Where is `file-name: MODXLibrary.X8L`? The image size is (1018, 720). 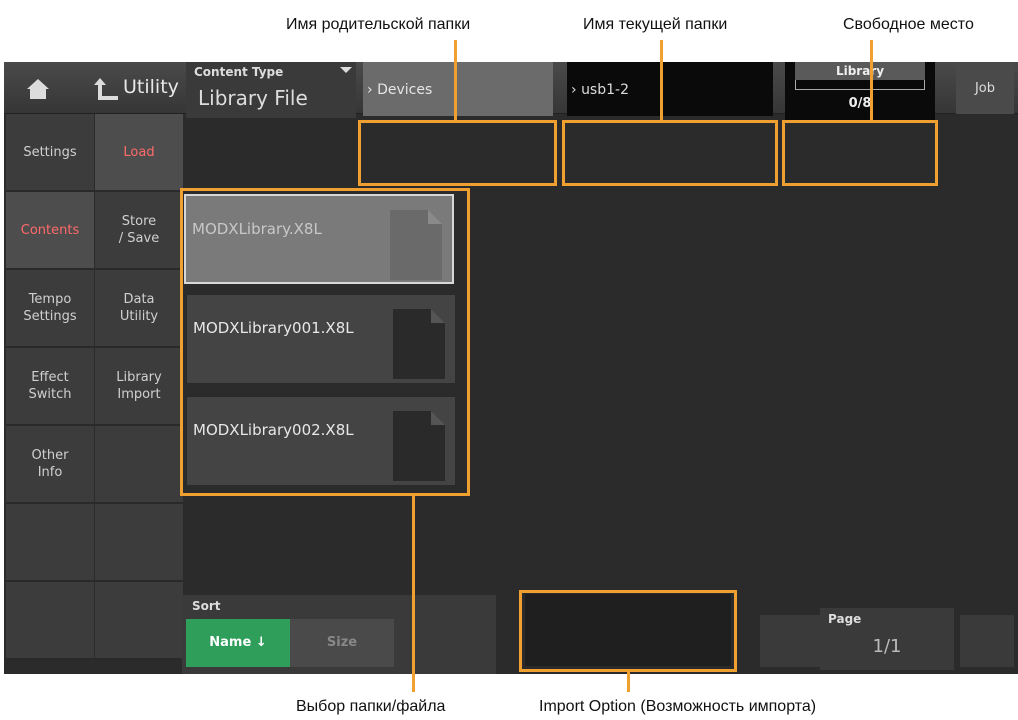 file-name: MODXLibrary.X8L is located at coordinates (257, 229).